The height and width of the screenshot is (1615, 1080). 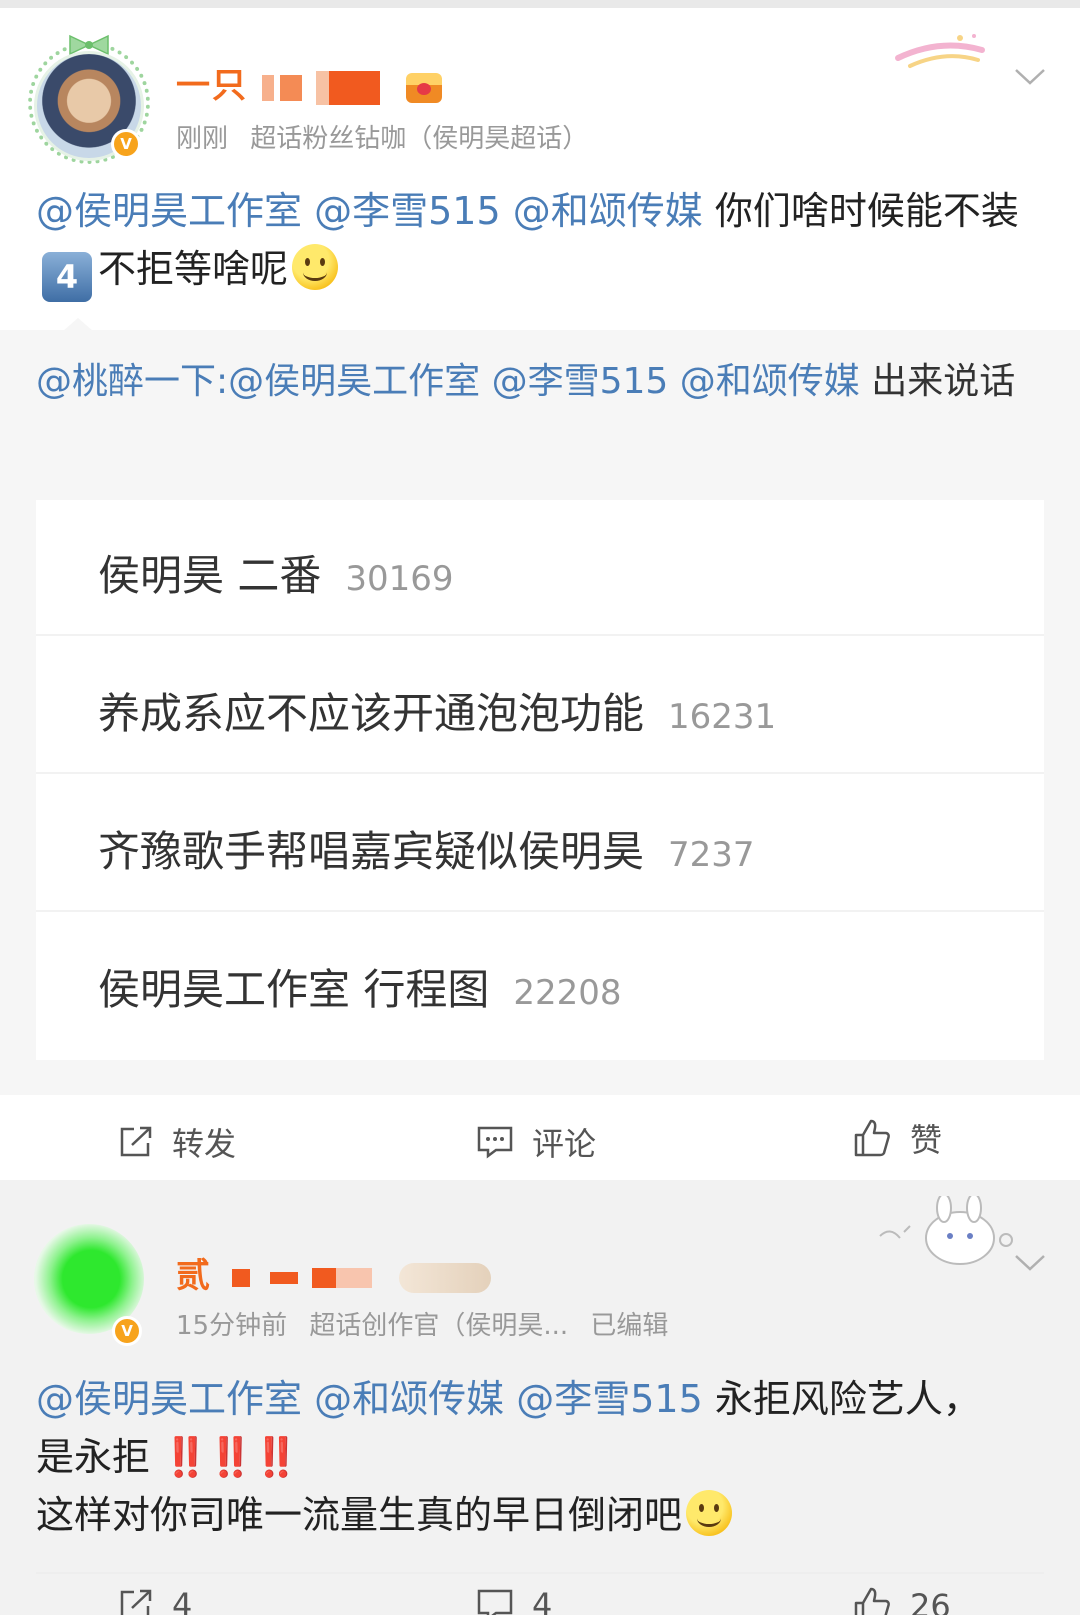 I want to click on post-meta: 15分钟前 超话创作官（侯明昊... 已编辑, so click(x=429, y=1323).